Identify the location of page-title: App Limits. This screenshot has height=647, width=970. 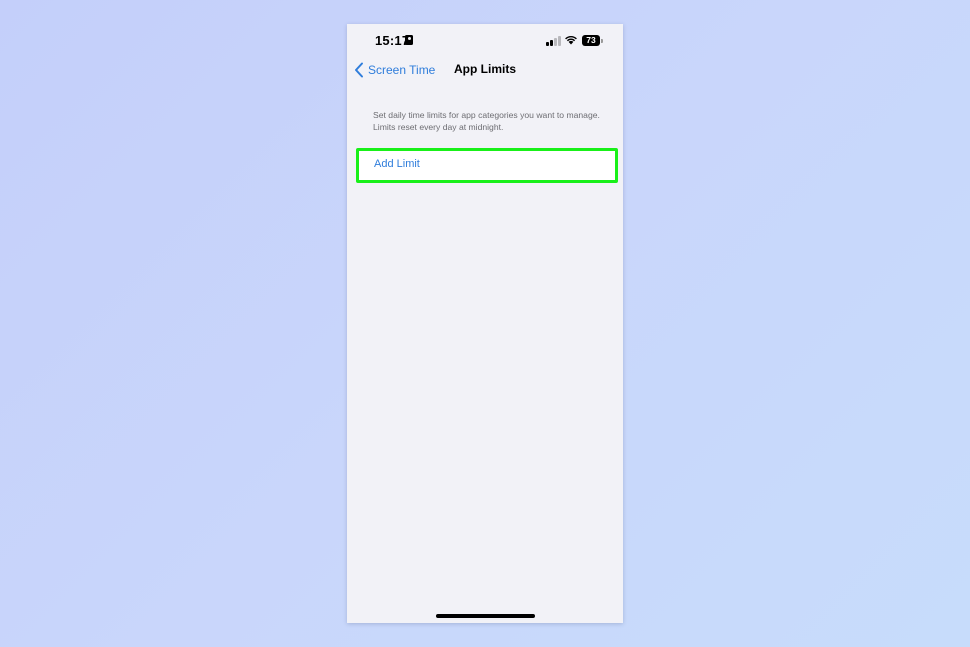
(485, 69).